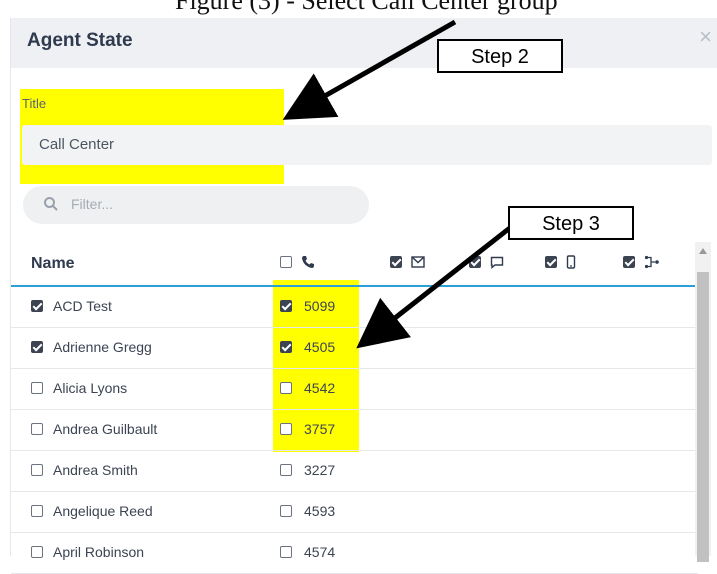 Image resolution: width=717 pixels, height=574 pixels. I want to click on table-row: Andrea Smith 3227, so click(354, 471).